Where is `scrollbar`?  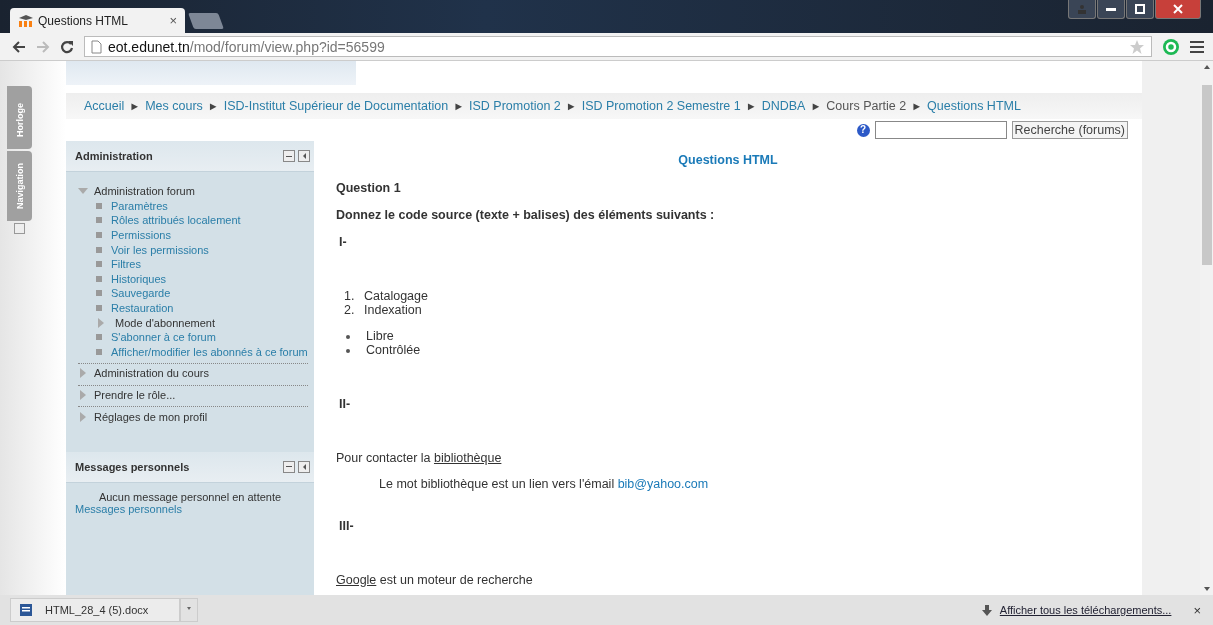 scrollbar is located at coordinates (1206, 328).